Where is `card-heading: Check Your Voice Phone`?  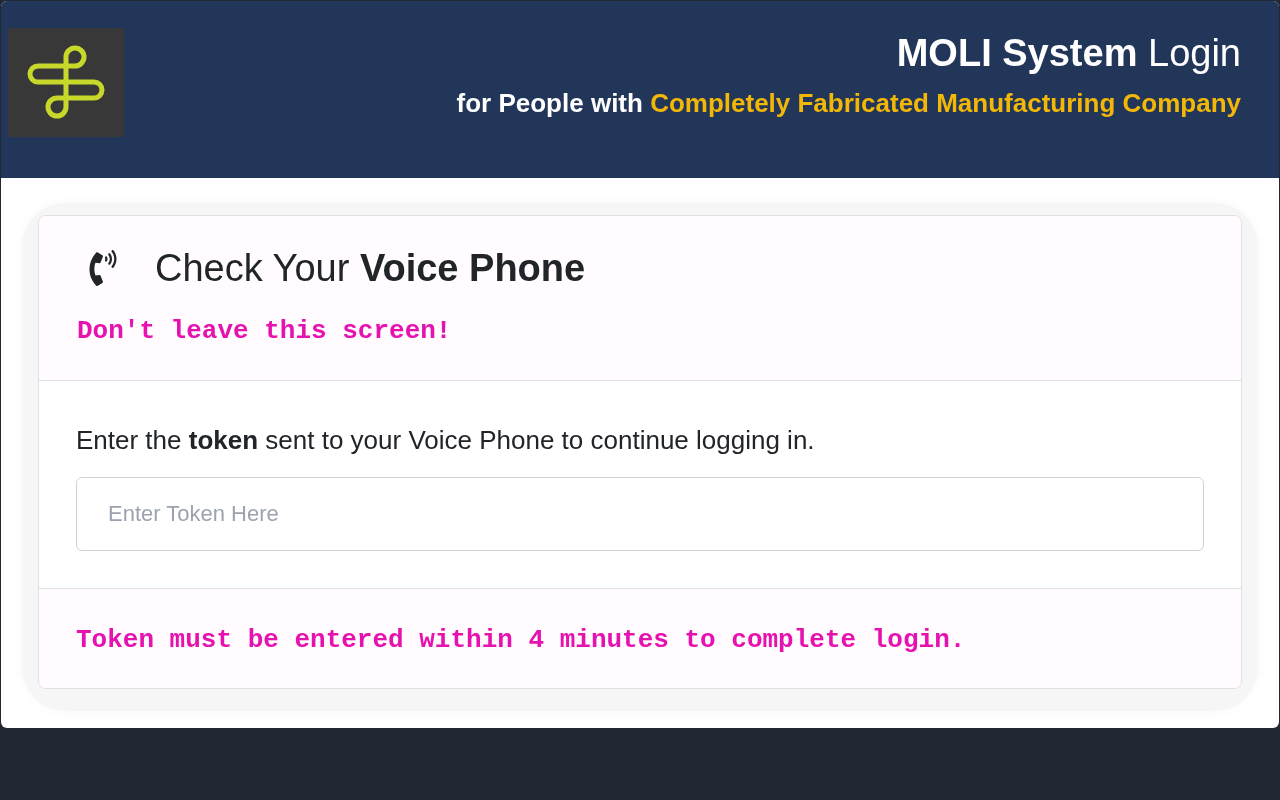
card-heading: Check Your Voice Phone is located at coordinates (370, 268).